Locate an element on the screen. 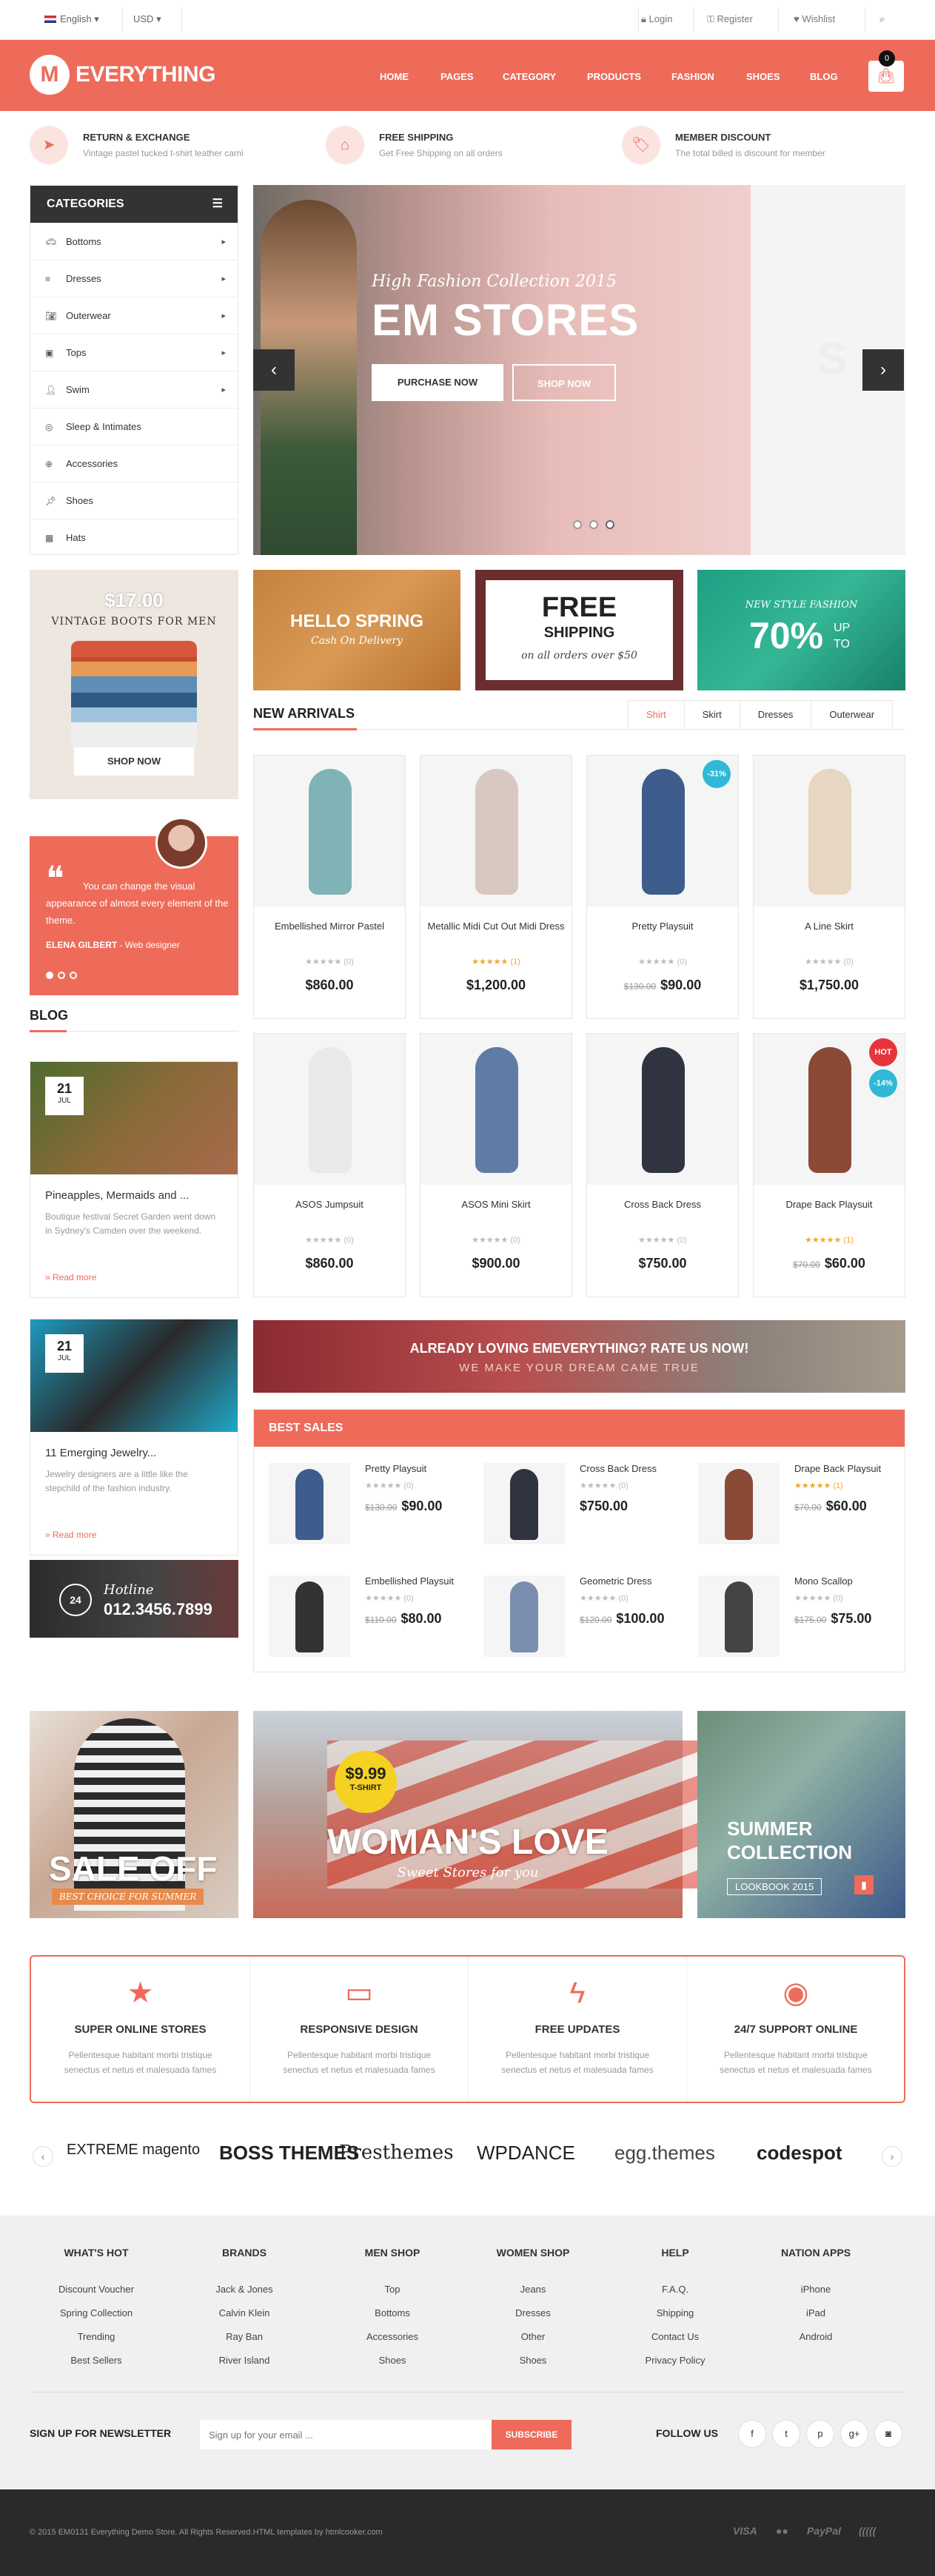  footer-link: iPhone is located at coordinates (815, 2289).